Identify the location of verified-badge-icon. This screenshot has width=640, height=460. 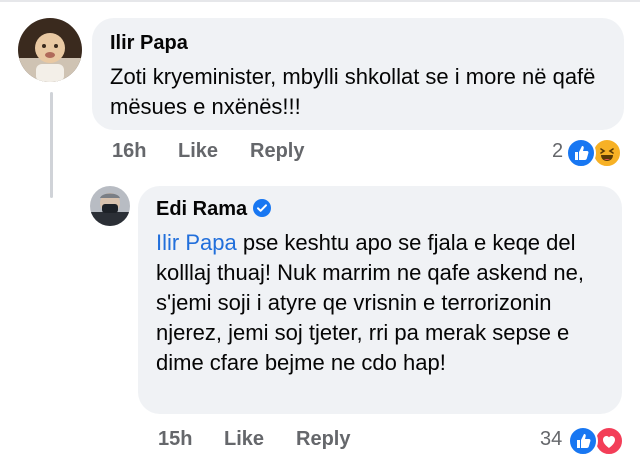
(262, 208).